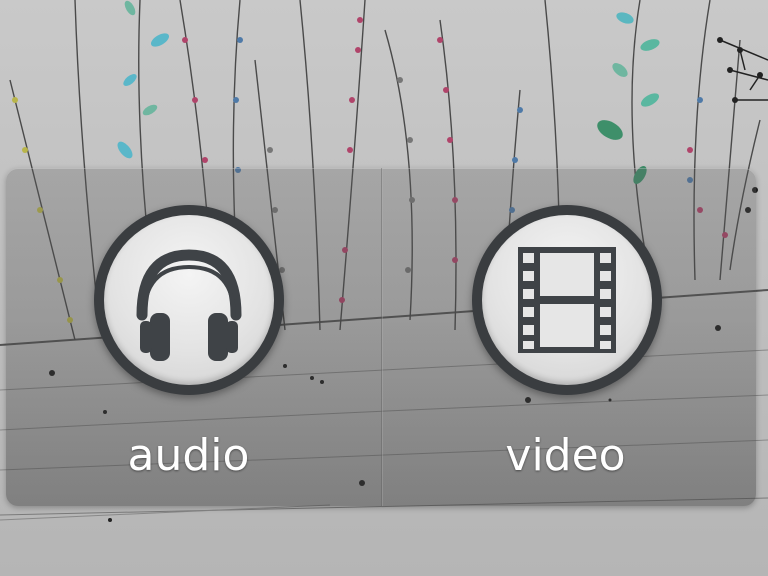 This screenshot has height=576, width=768. What do you see at coordinates (565, 455) in the screenshot?
I see `video-label: video` at bounding box center [565, 455].